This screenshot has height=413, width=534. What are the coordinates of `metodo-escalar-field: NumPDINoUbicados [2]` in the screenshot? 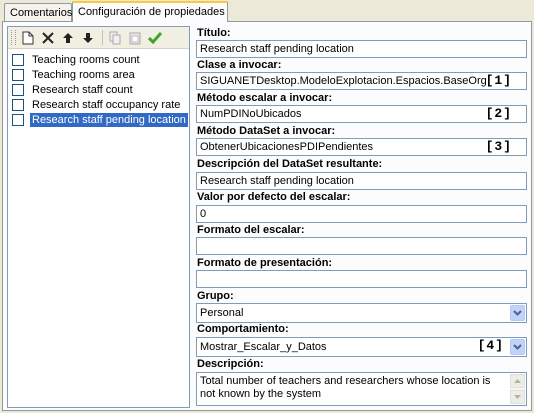 It's located at (361, 114).